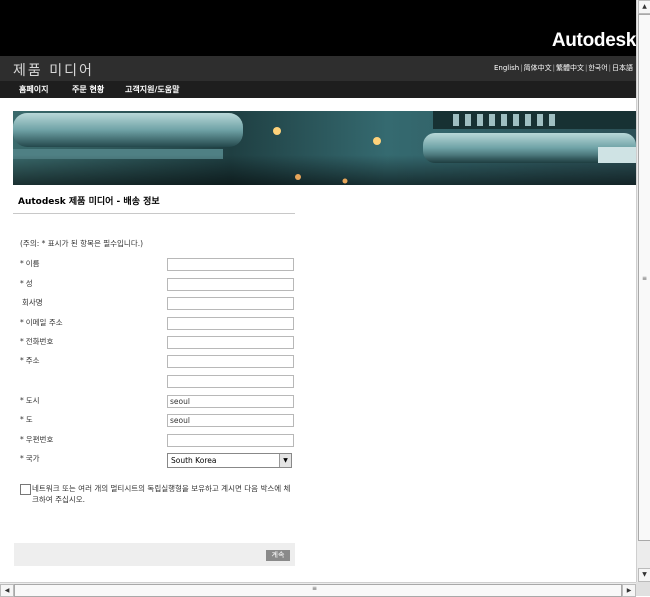  Describe the element at coordinates (230, 323) in the screenshot. I see `email-input` at that location.